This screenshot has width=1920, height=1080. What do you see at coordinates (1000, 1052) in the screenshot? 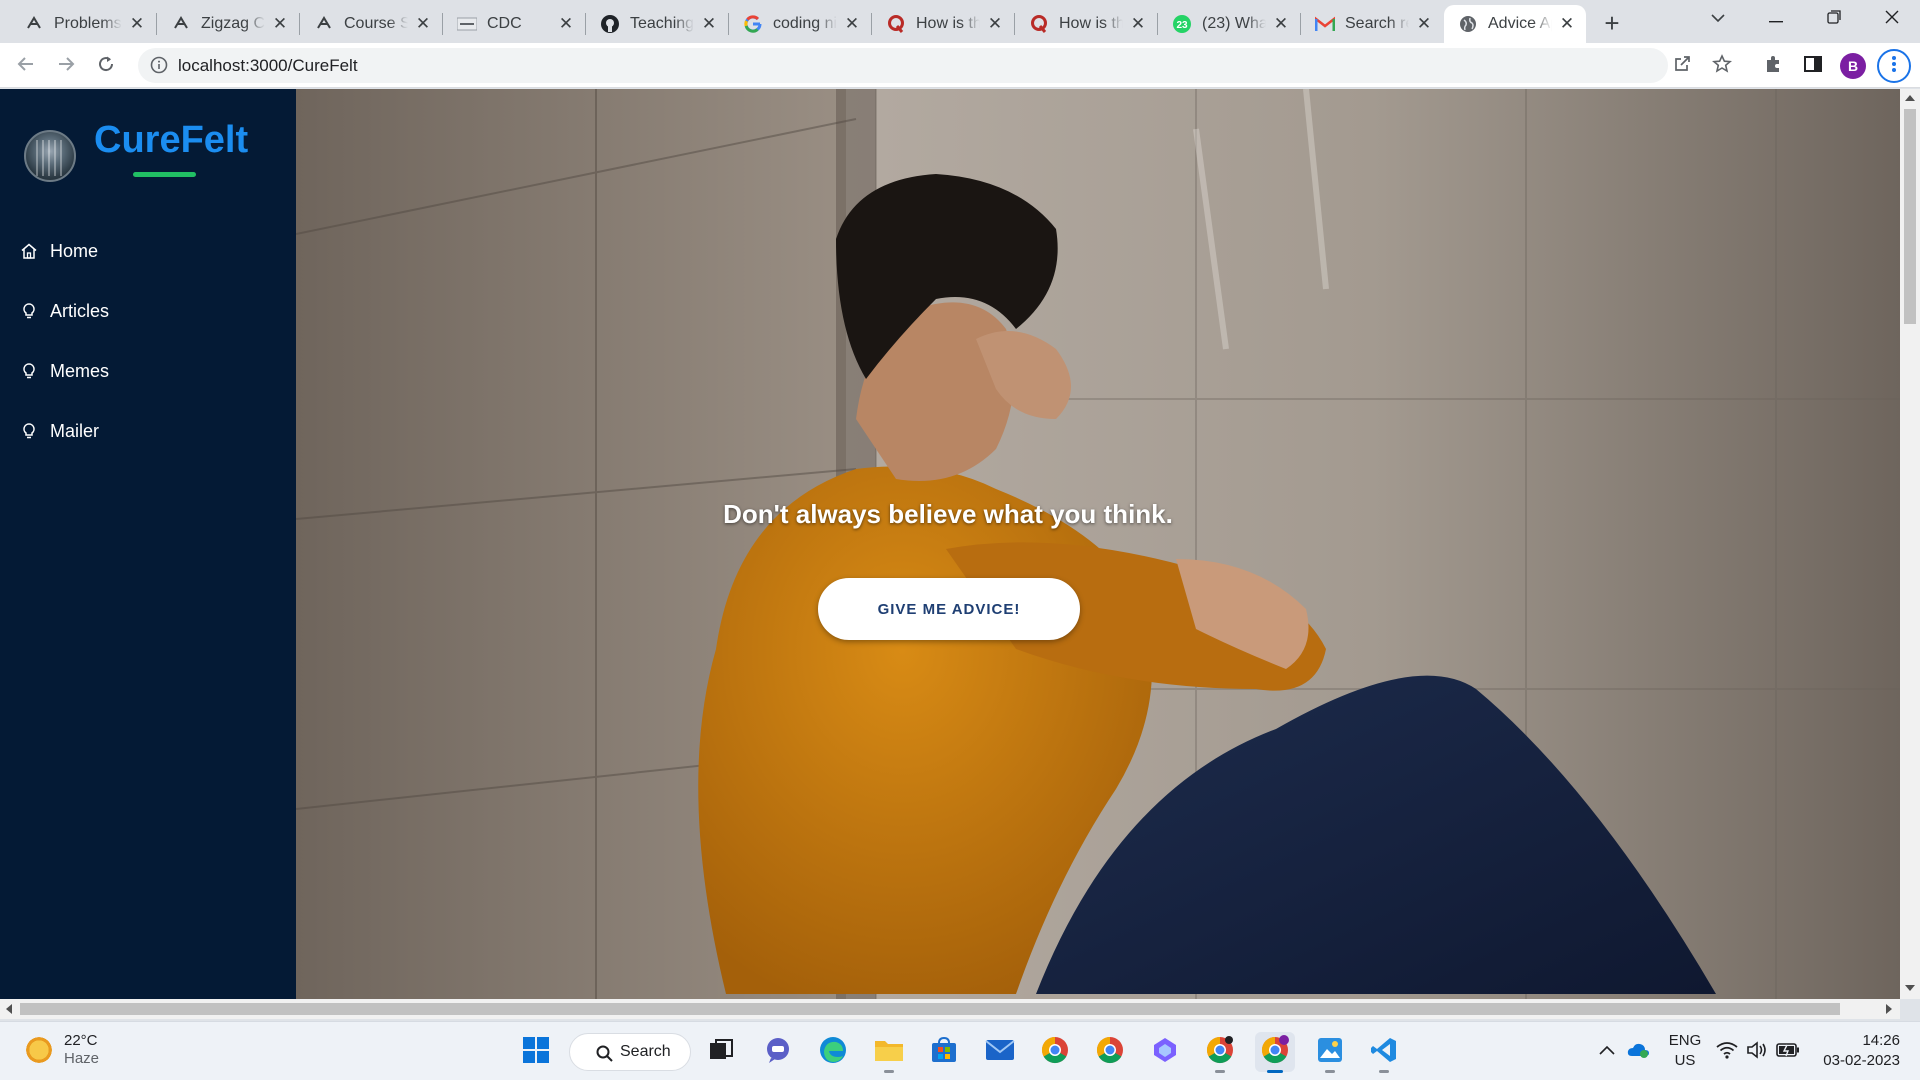
I see `mail-button` at bounding box center [1000, 1052].